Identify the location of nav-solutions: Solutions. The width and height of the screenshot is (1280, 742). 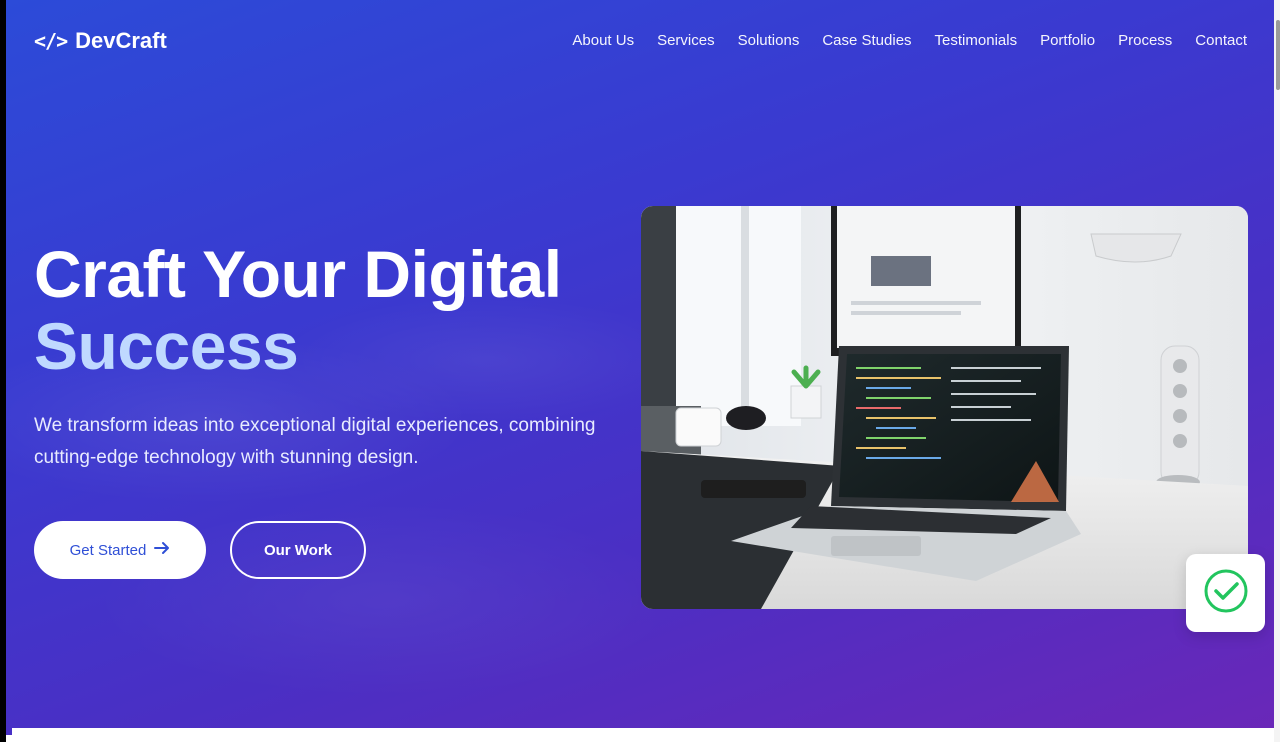
(769, 40).